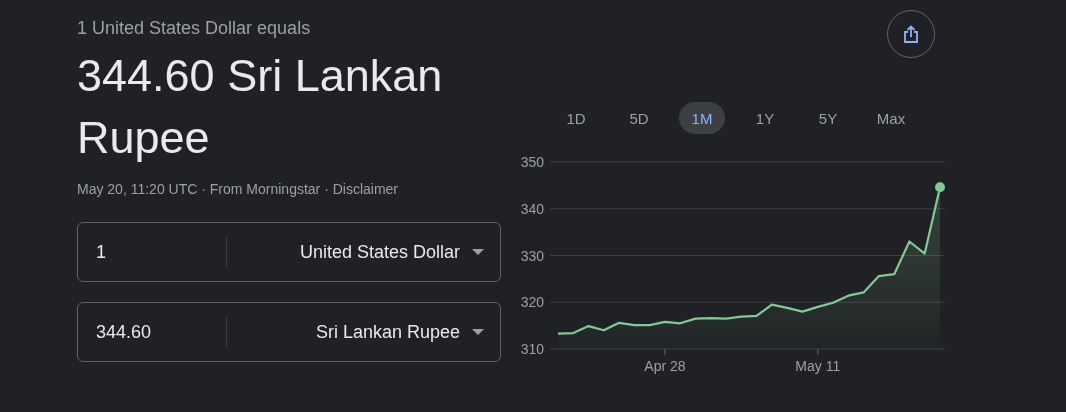 The image size is (1066, 412). Describe the element at coordinates (639, 118) in the screenshot. I see `range-tab: 5D` at that location.